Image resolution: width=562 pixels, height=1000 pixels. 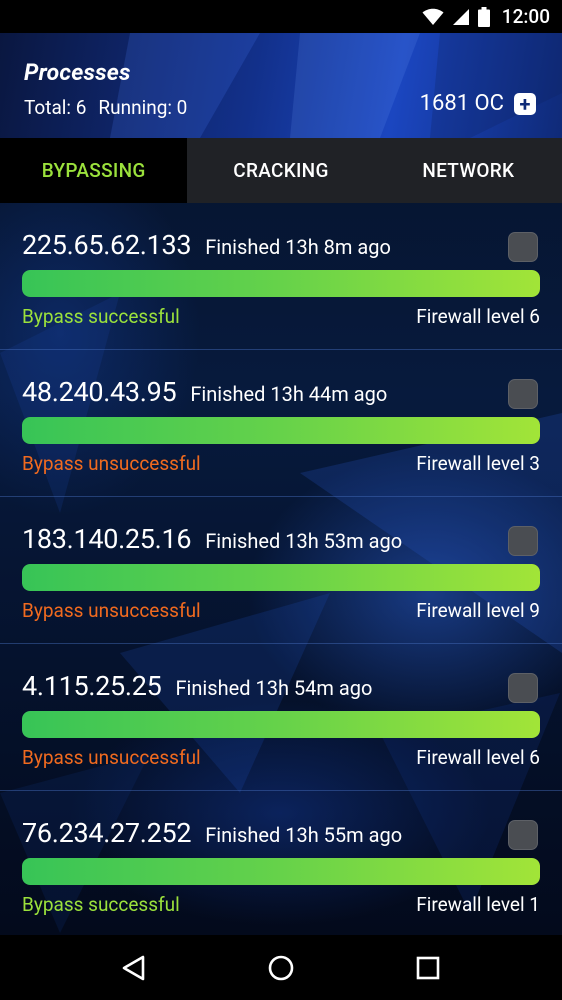 What do you see at coordinates (107, 833) in the screenshot?
I see `ip-address: 76.234.27.252` at bounding box center [107, 833].